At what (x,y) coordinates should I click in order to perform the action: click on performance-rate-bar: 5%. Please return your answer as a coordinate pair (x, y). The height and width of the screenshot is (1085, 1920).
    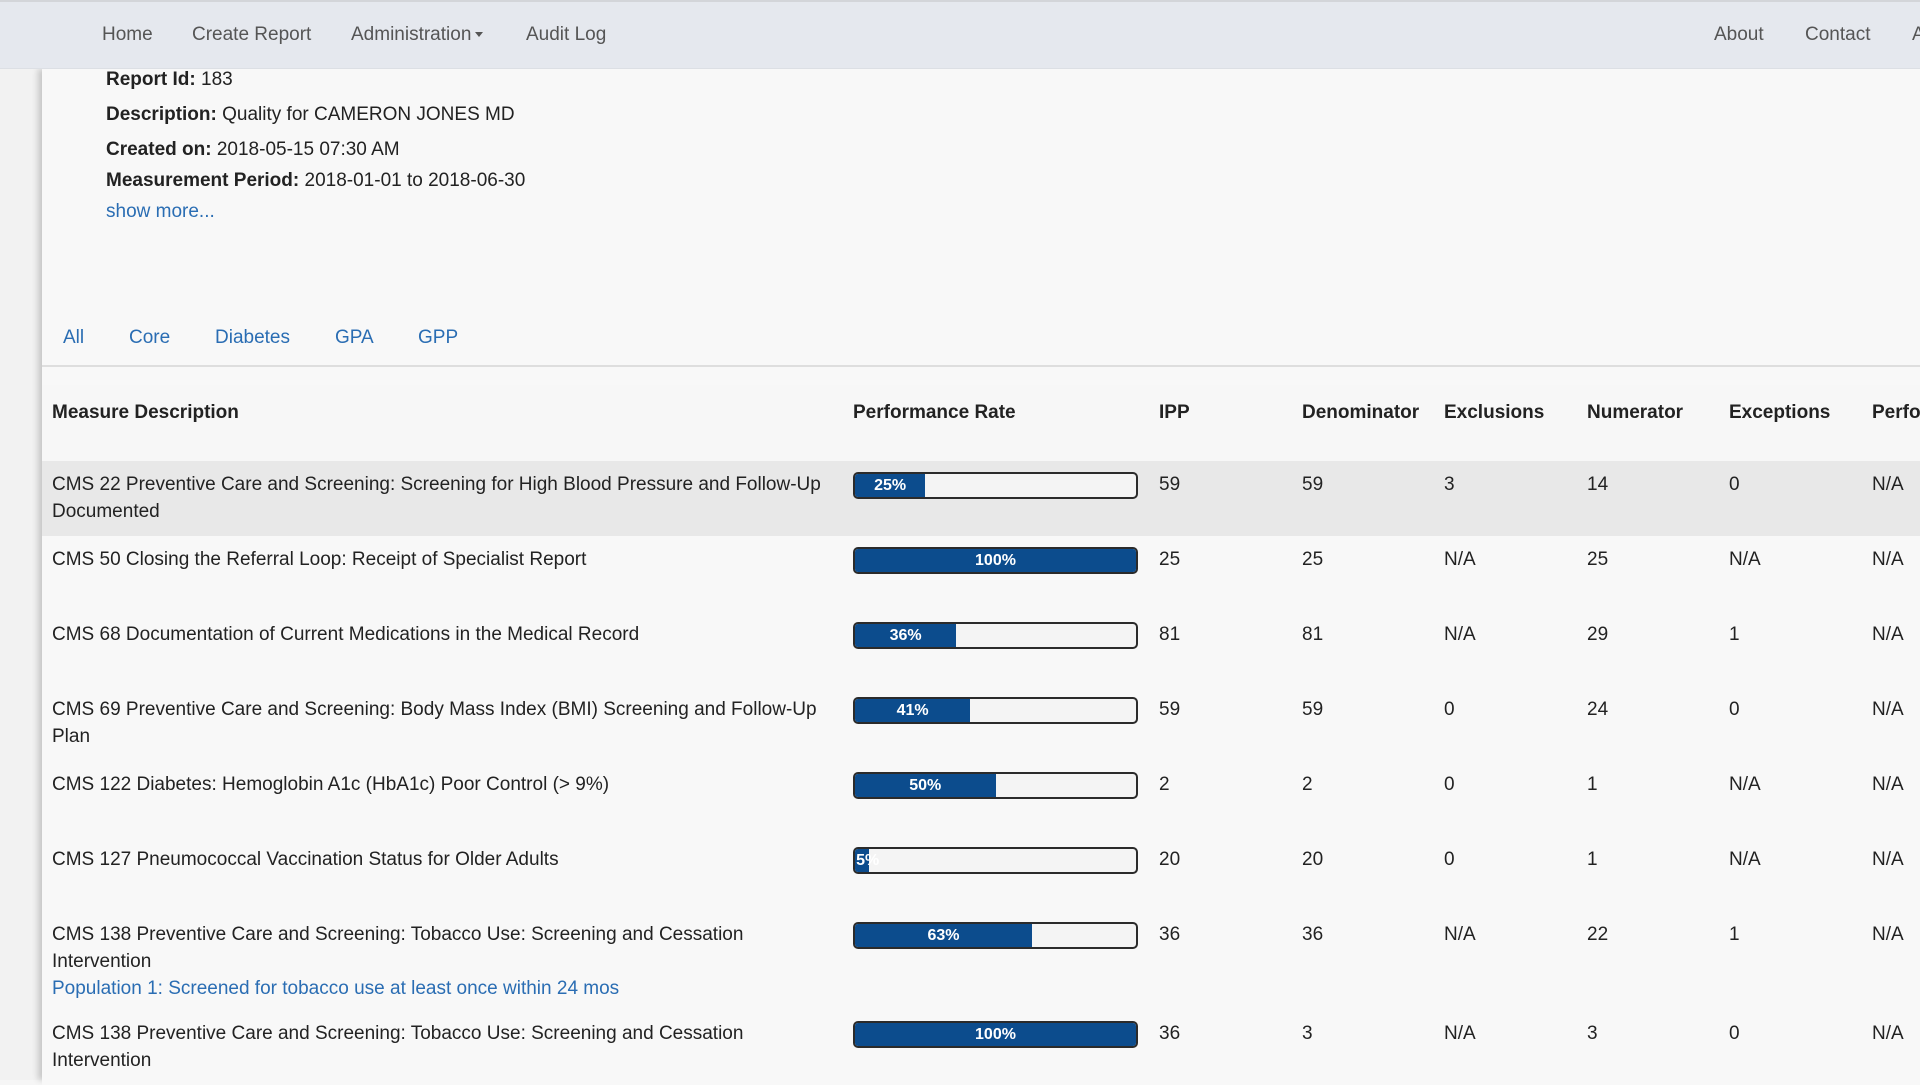
    Looking at the image, I should click on (995, 860).